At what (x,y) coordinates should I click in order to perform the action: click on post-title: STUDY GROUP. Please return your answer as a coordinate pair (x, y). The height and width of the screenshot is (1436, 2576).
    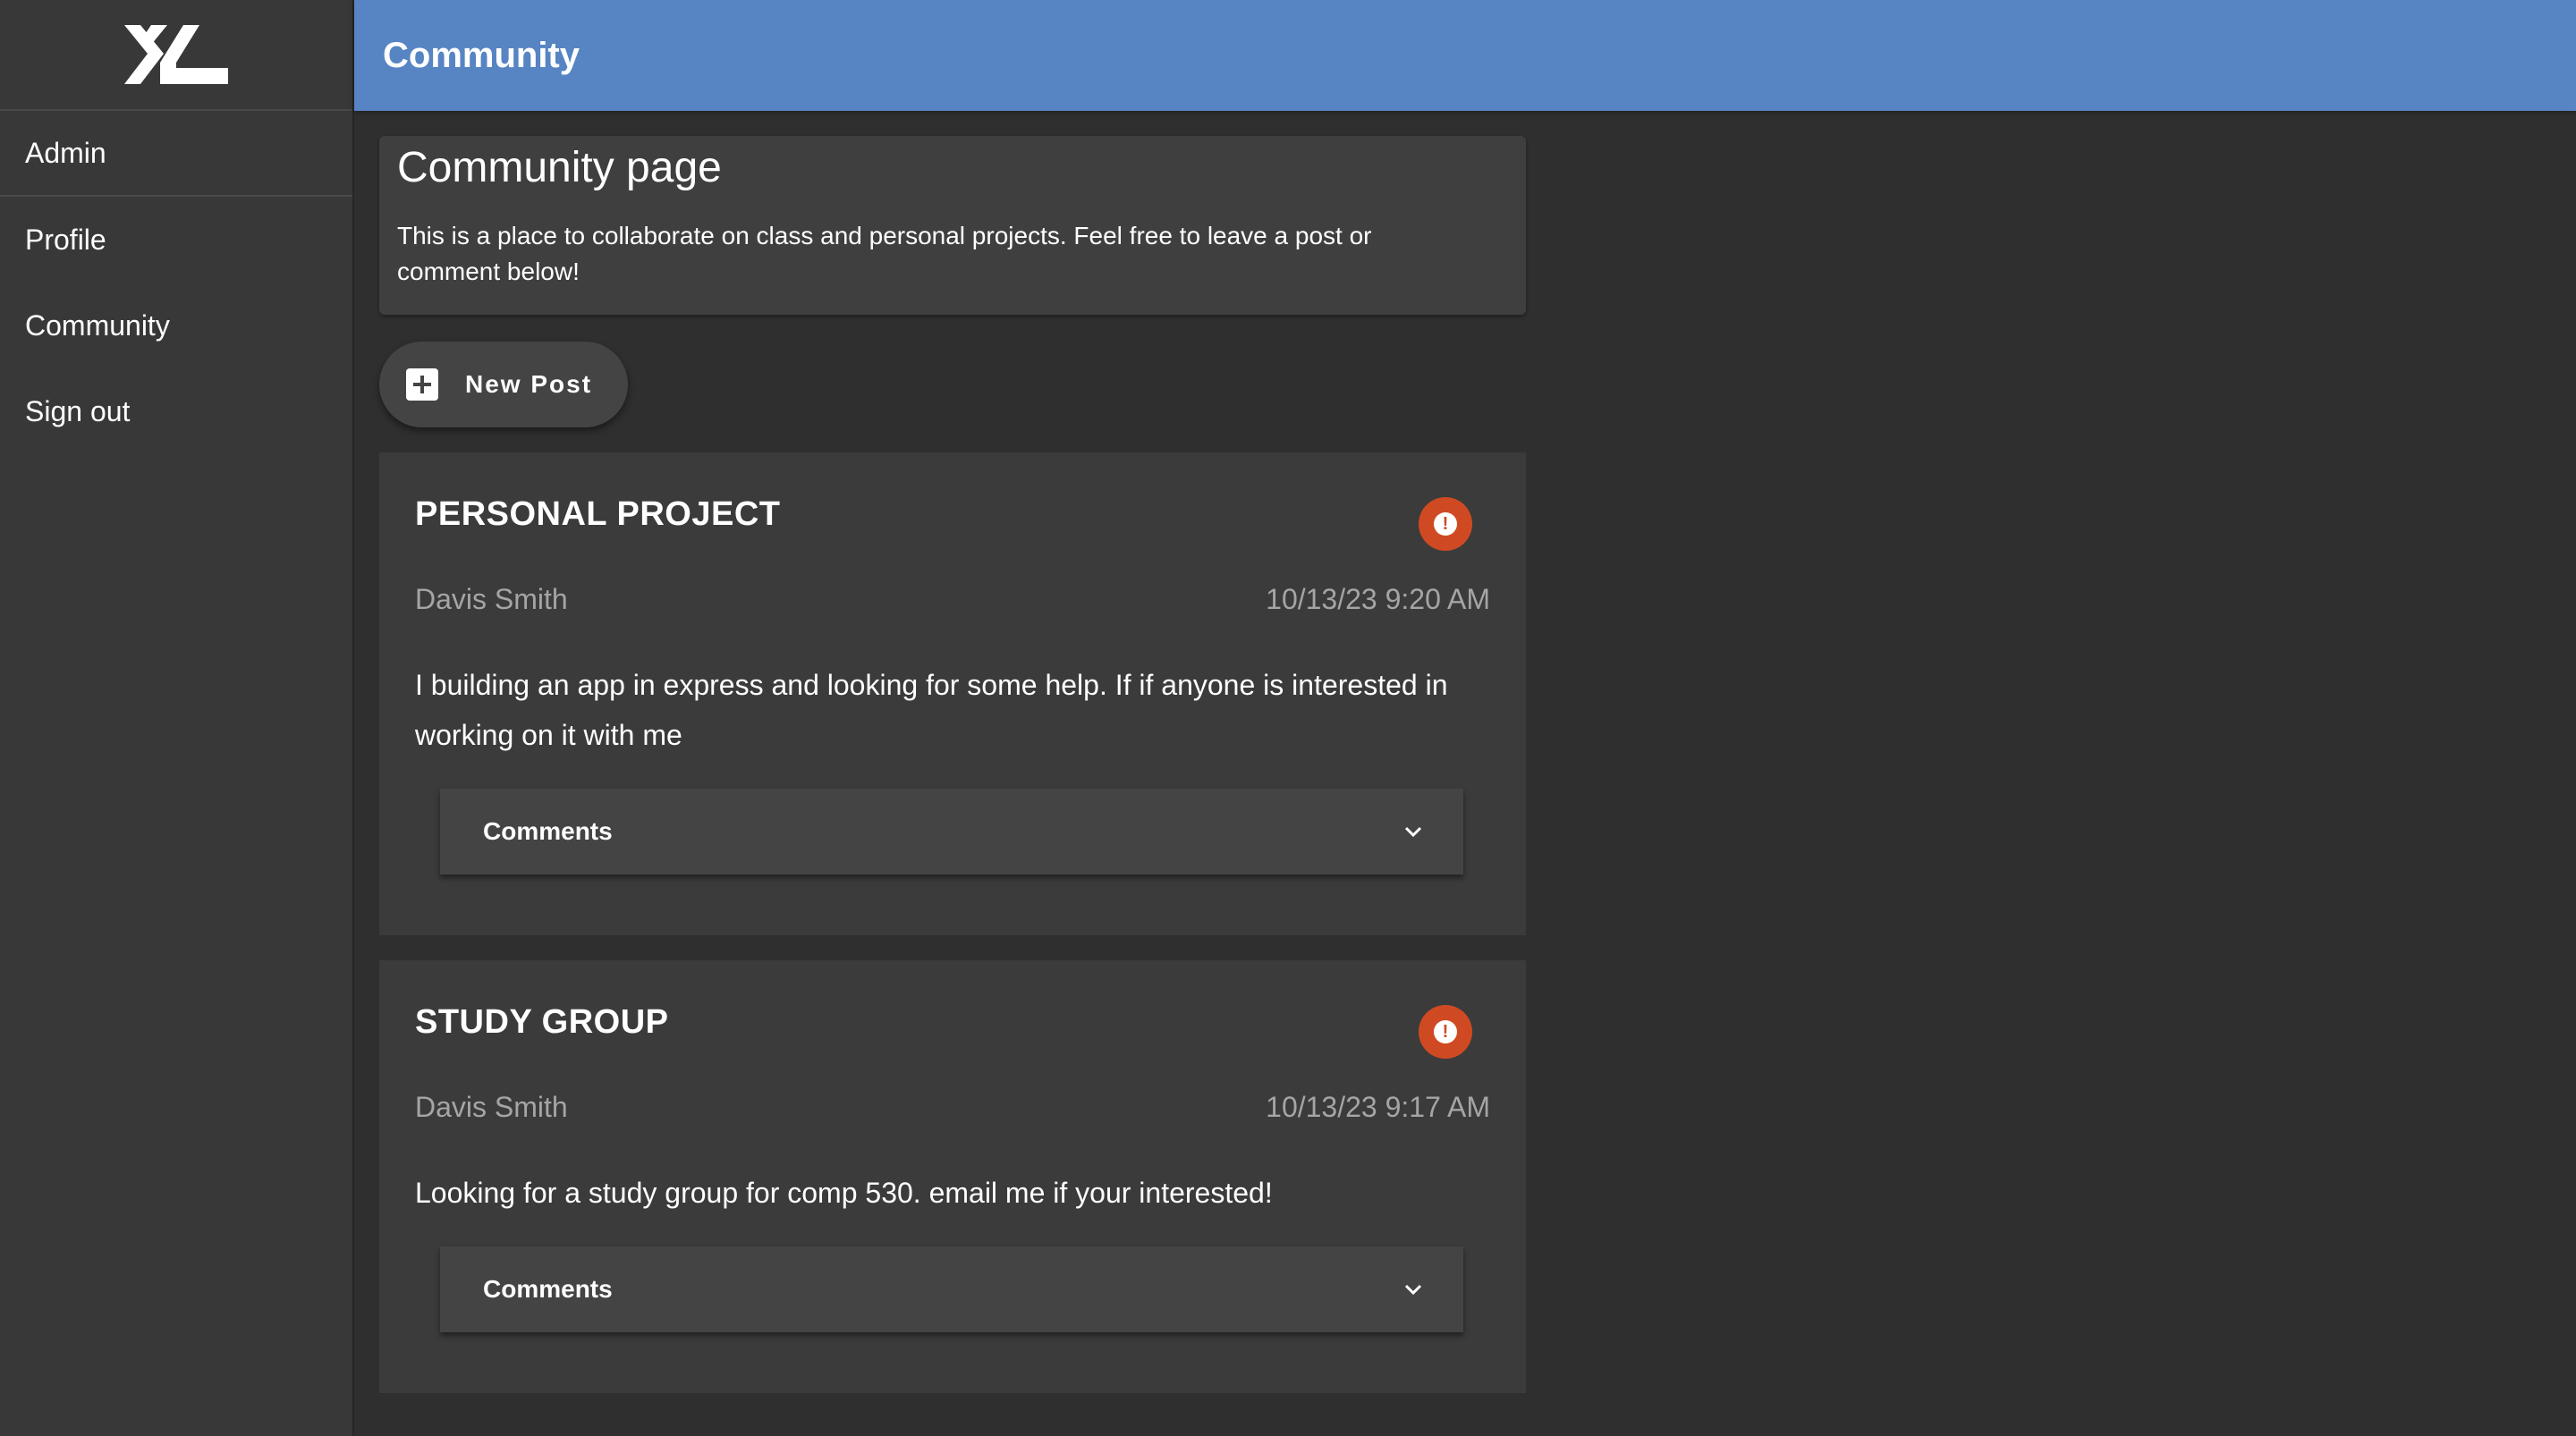
    Looking at the image, I should click on (542, 1022).